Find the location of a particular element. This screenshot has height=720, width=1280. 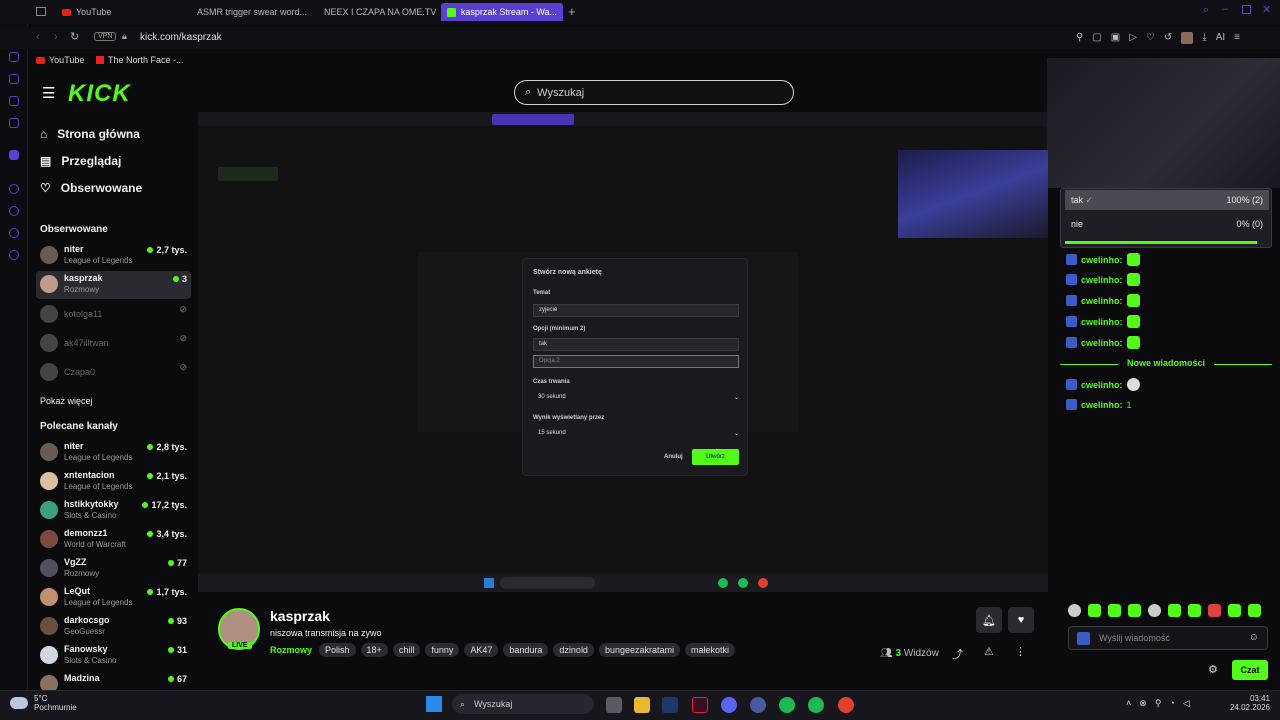

history-icon: ↺ is located at coordinates (1168, 38).